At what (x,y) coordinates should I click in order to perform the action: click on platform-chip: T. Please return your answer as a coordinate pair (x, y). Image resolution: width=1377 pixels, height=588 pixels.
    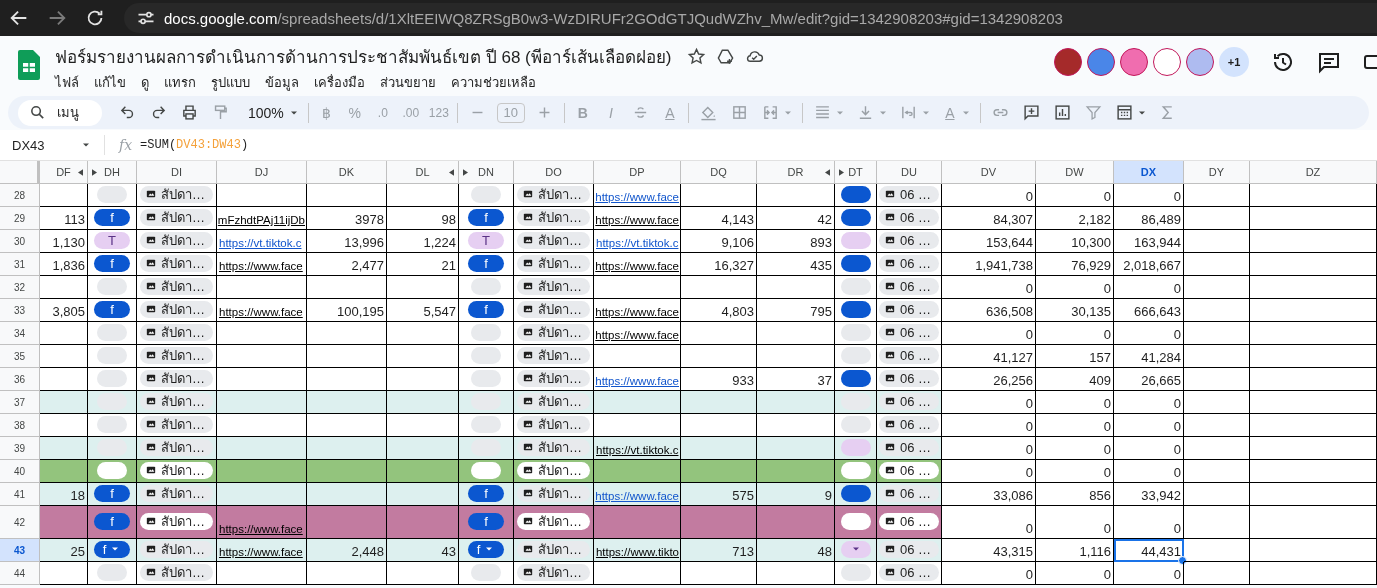
    Looking at the image, I should click on (486, 240).